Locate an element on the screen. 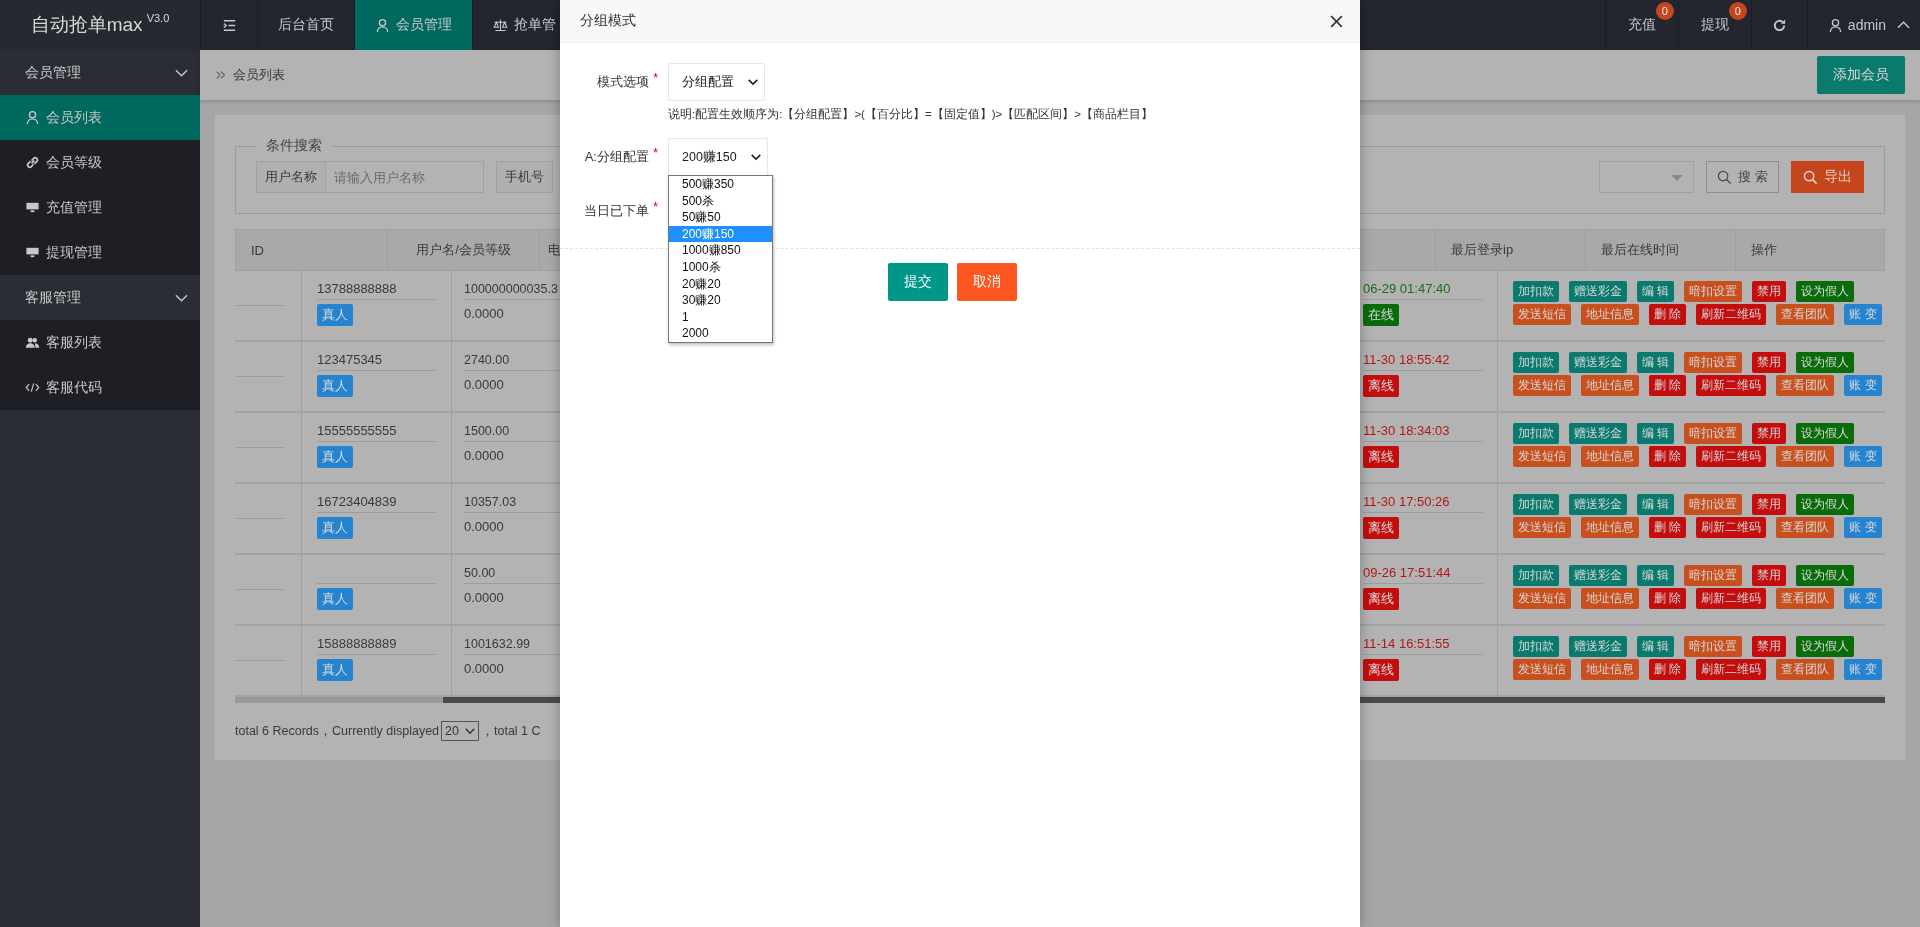 This screenshot has width=1920, height=927. dropdown-option: 500赚350 is located at coordinates (720, 184).